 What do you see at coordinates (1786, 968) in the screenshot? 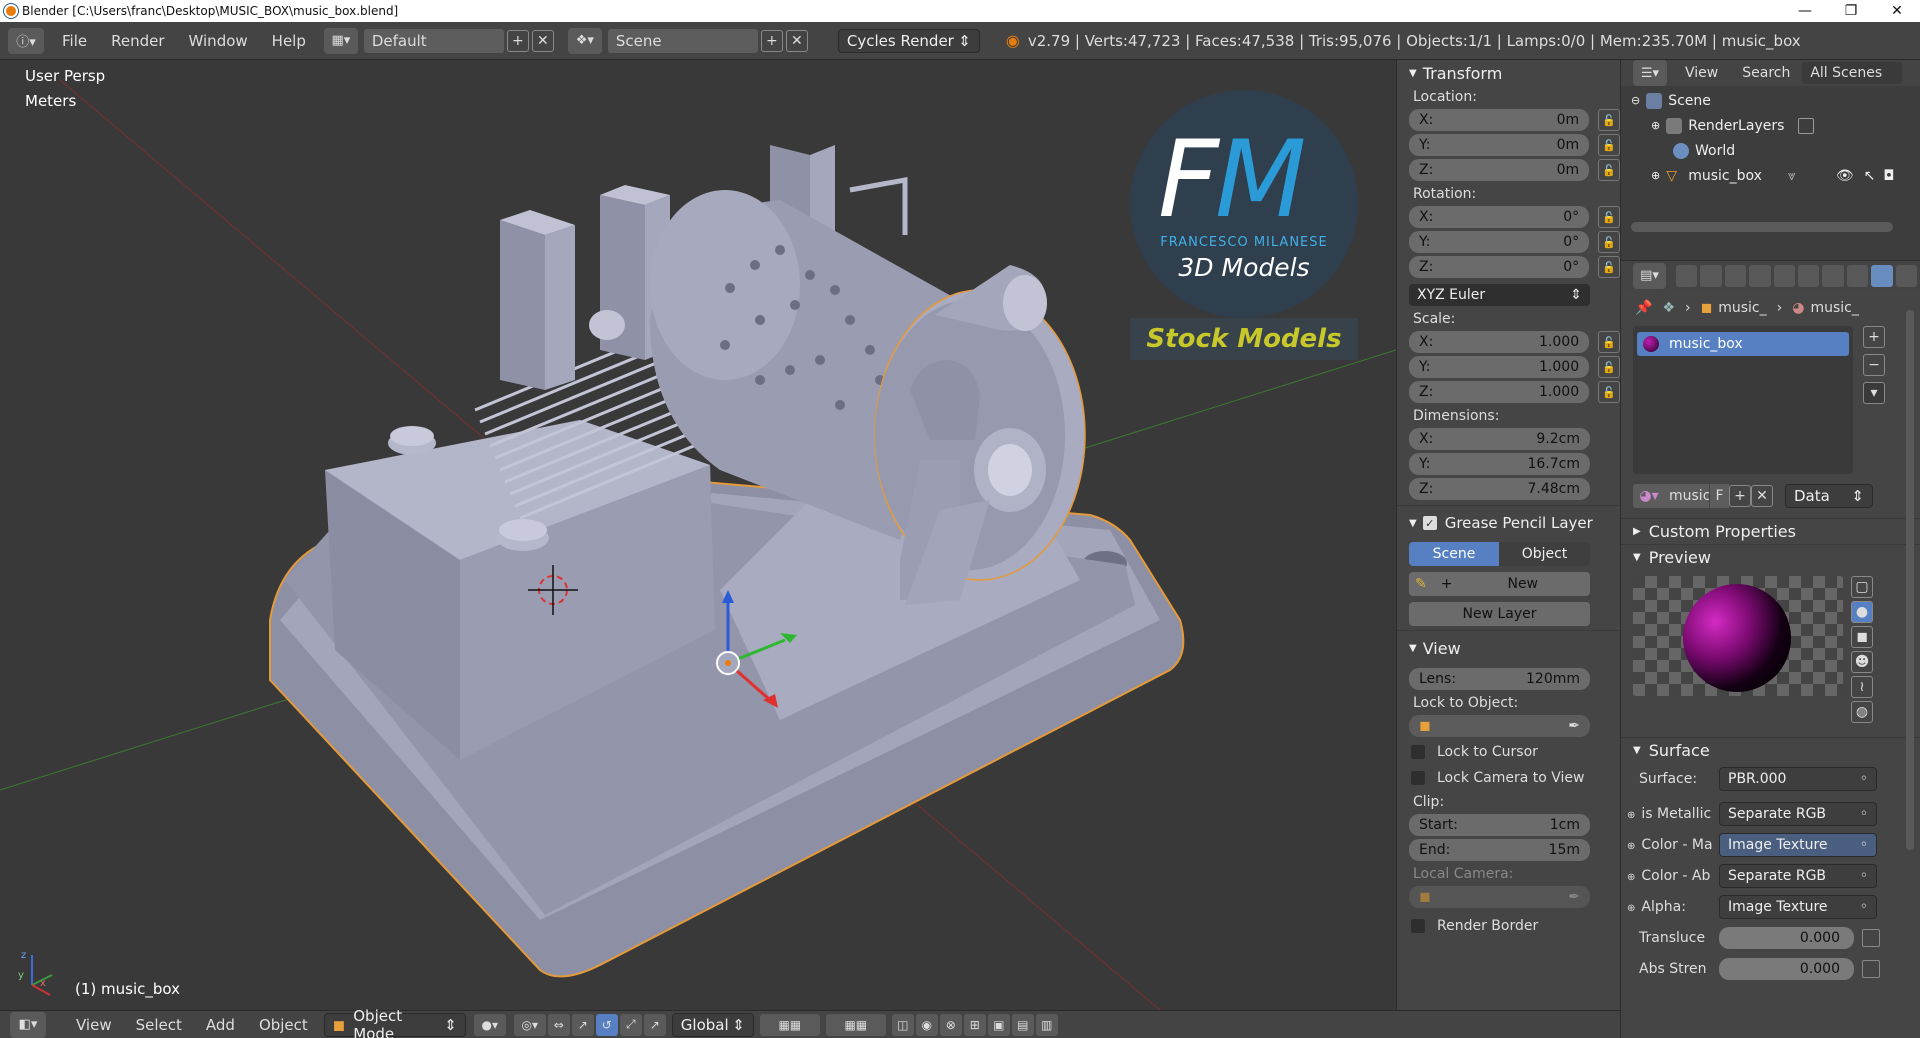
I see `abs-strength-slider: 0.000` at bounding box center [1786, 968].